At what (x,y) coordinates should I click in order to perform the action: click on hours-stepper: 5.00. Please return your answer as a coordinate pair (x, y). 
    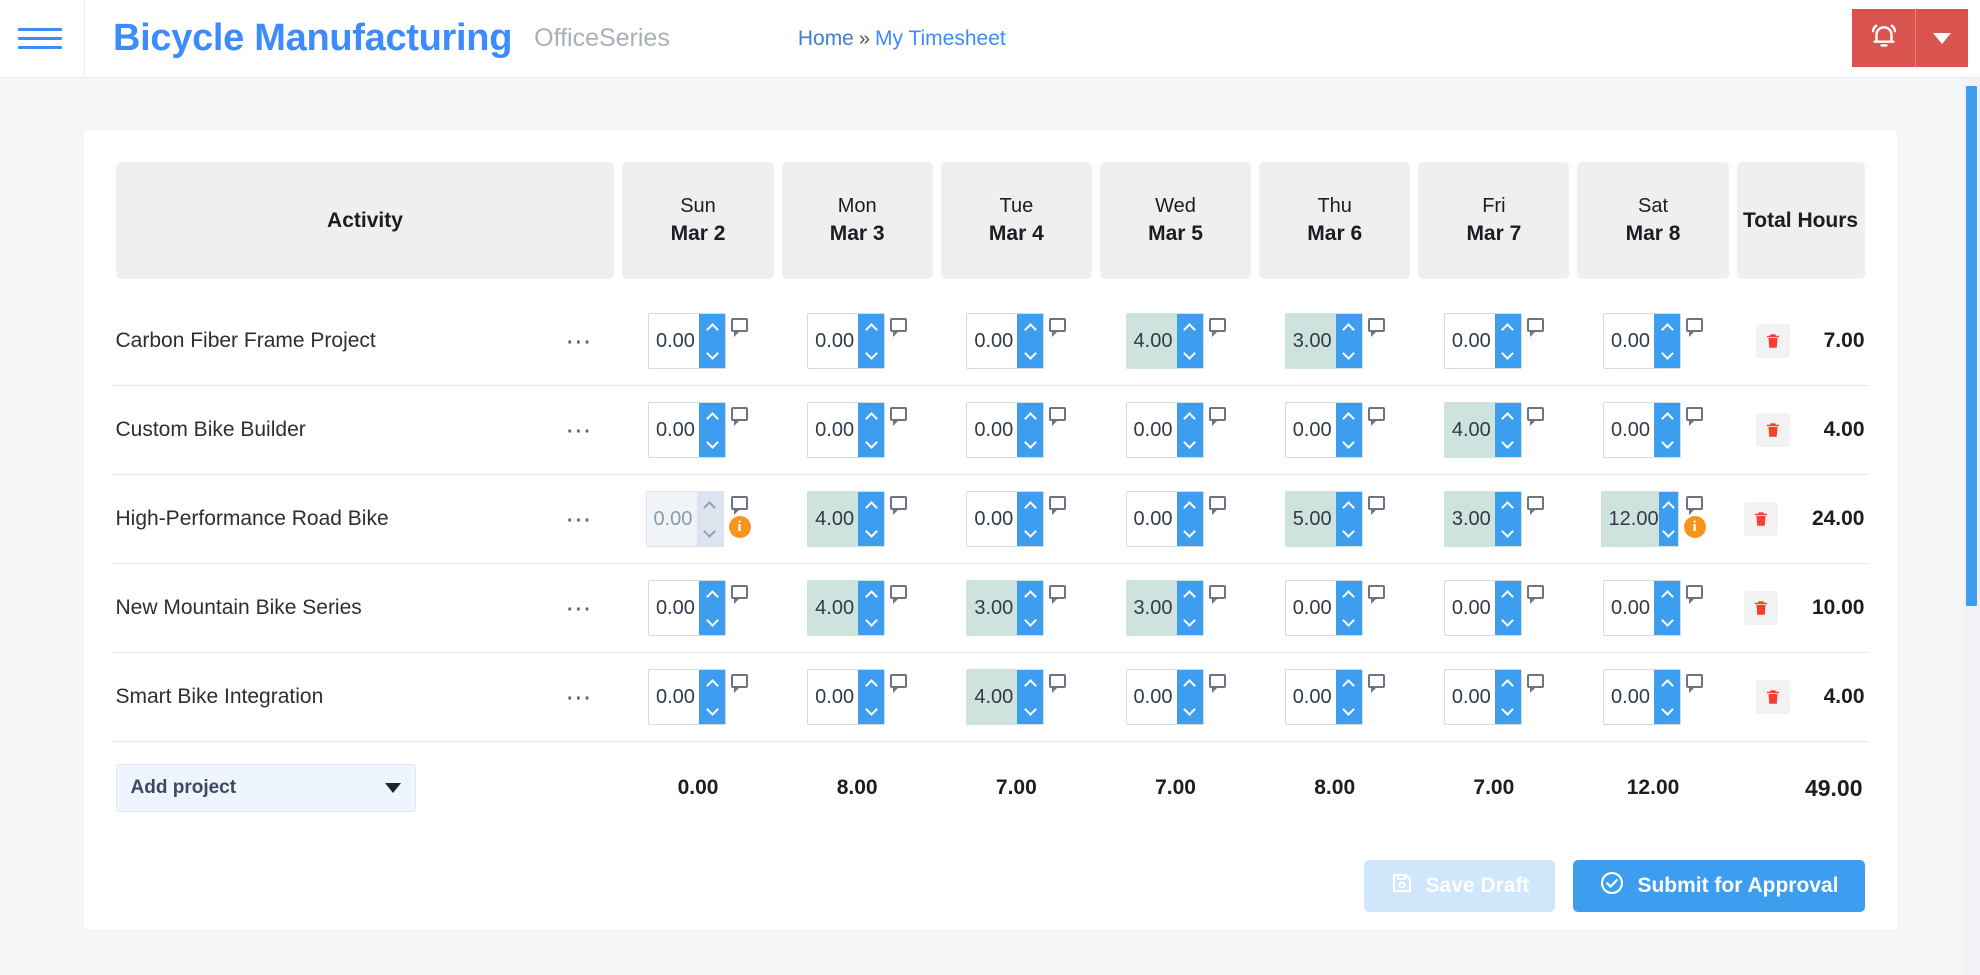
    Looking at the image, I should click on (1323, 519).